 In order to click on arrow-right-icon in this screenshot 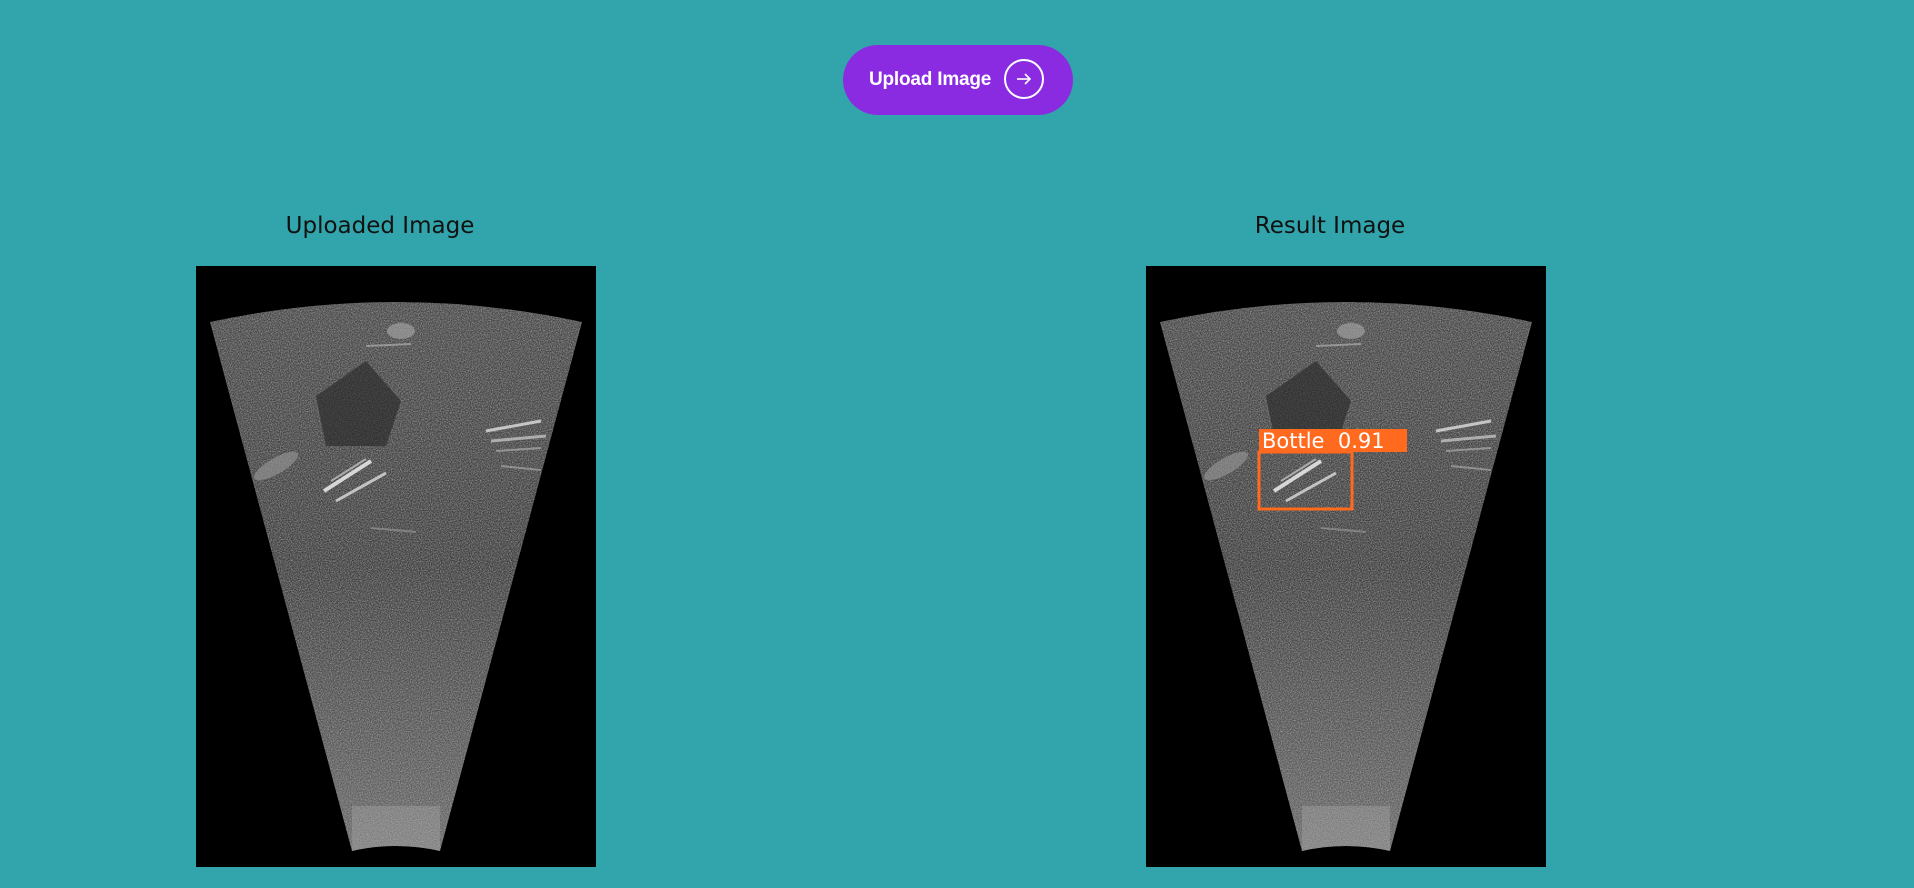, I will do `click(1024, 79)`.